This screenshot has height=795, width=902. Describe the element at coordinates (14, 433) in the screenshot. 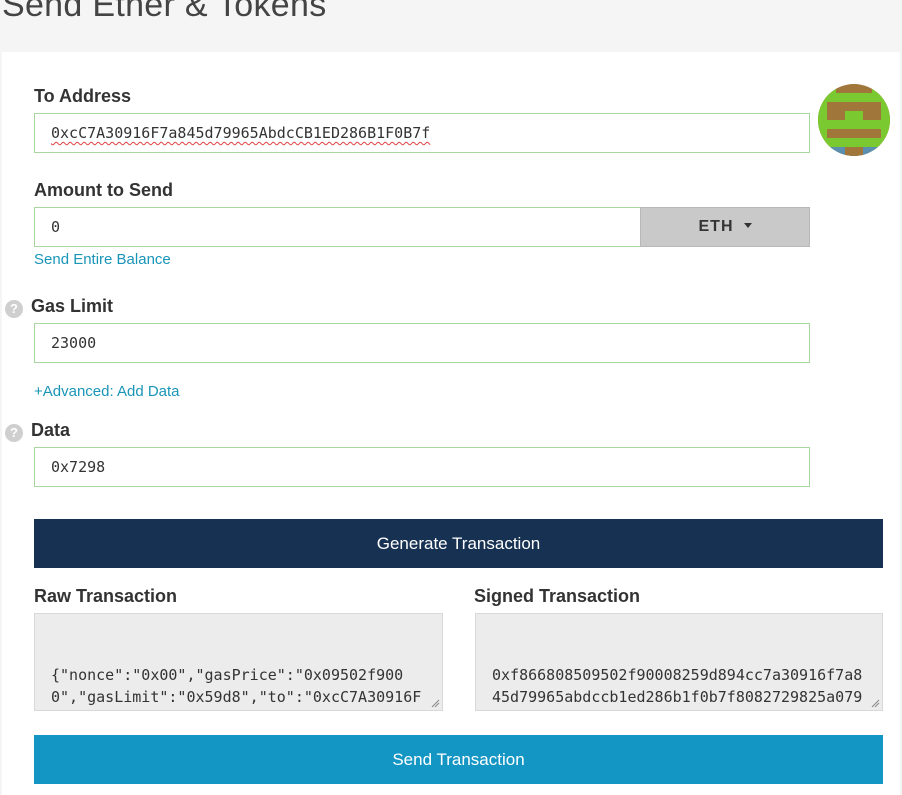

I see `data-help-icon: ?` at that location.